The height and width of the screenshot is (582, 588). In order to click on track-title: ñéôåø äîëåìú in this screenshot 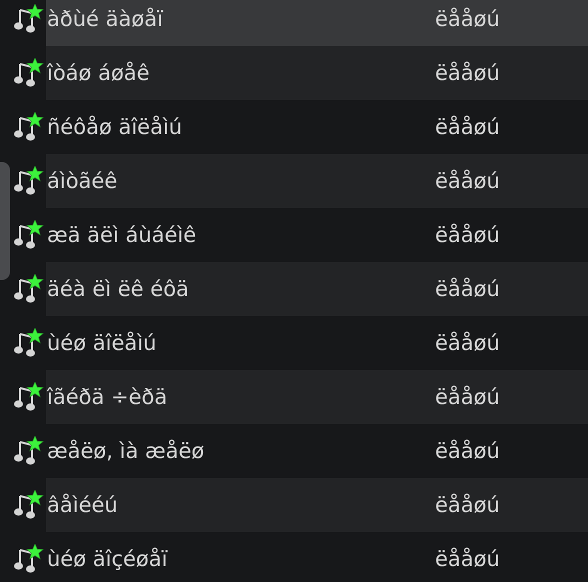, I will do `click(115, 127)`.